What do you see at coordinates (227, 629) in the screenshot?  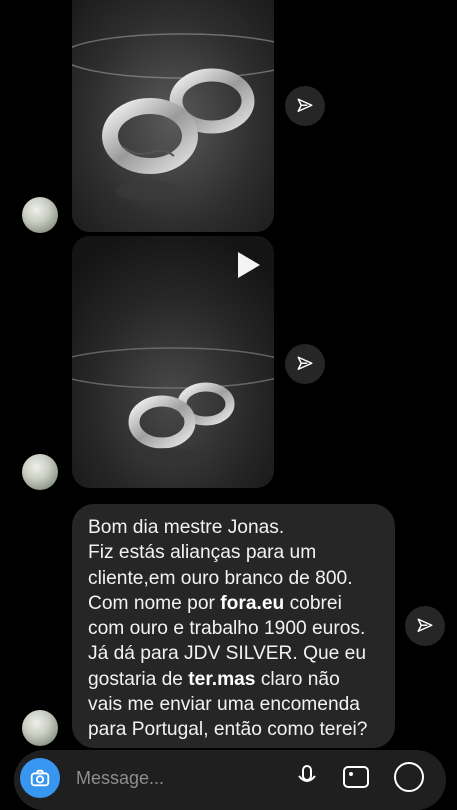 I see `message-line: com ouro e trabalho 1900 euros.` at bounding box center [227, 629].